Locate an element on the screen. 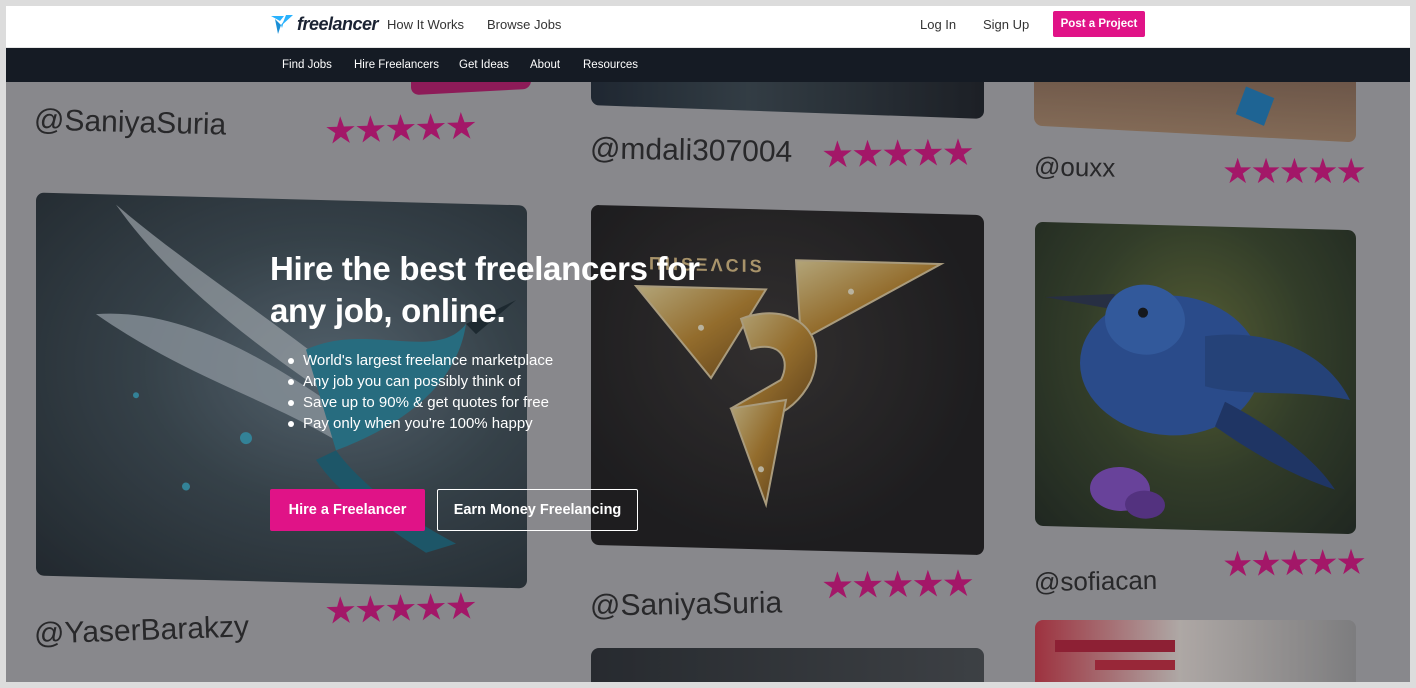 This screenshot has height=688, width=1416. bird-logo-icon is located at coordinates (282, 24).